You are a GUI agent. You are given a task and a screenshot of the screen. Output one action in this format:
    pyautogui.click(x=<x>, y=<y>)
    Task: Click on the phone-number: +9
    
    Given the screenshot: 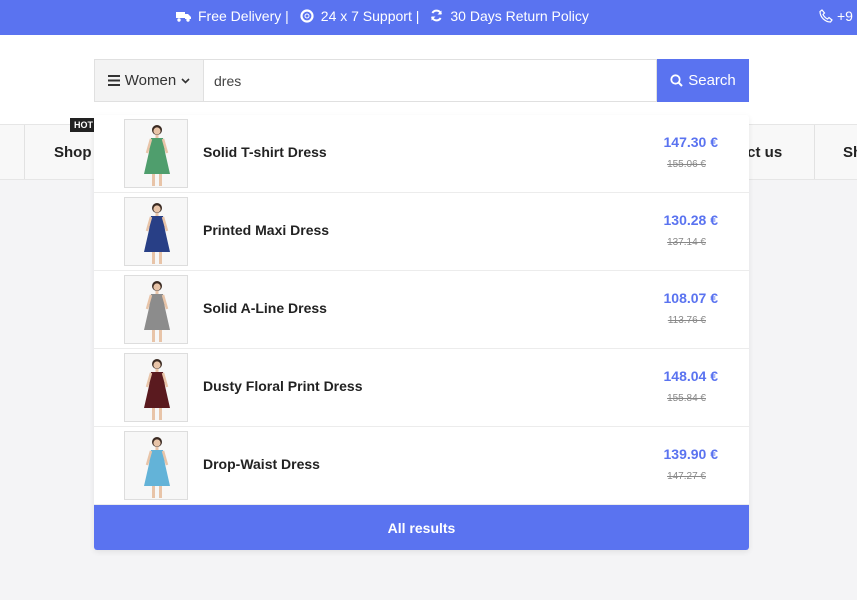 What is the action you would take?
    pyautogui.click(x=845, y=15)
    